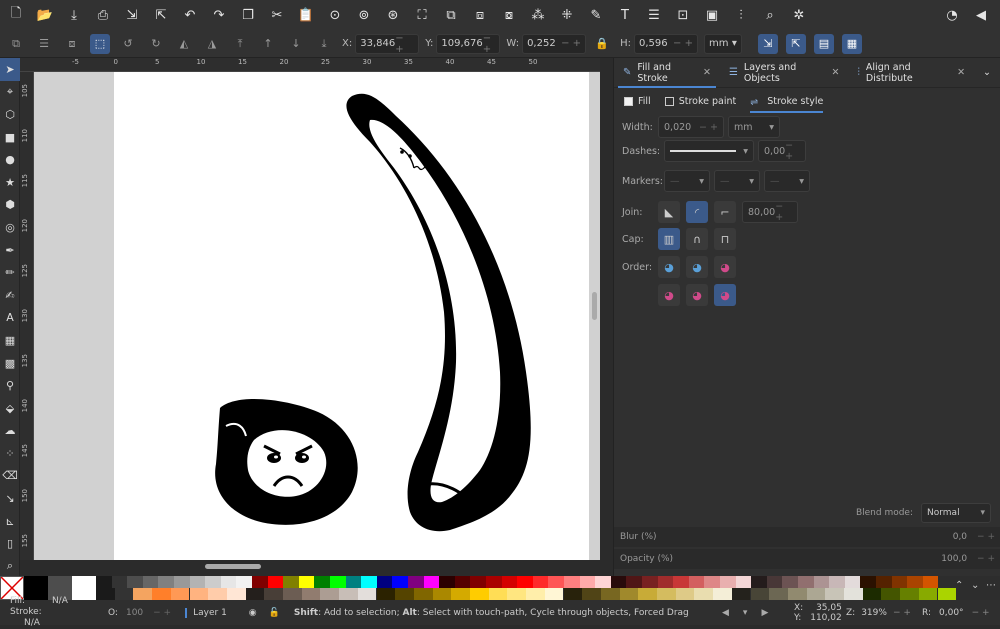  Describe the element at coordinates (683, 15) in the screenshot. I see `object-properties-icon: ⊡` at that location.